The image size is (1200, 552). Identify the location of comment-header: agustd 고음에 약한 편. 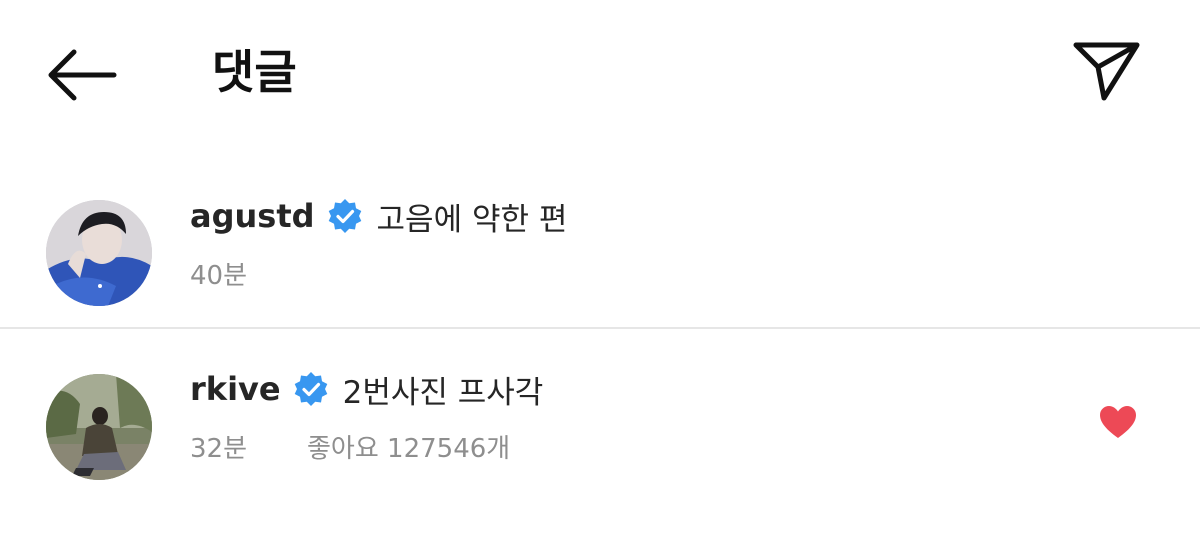
(378, 216).